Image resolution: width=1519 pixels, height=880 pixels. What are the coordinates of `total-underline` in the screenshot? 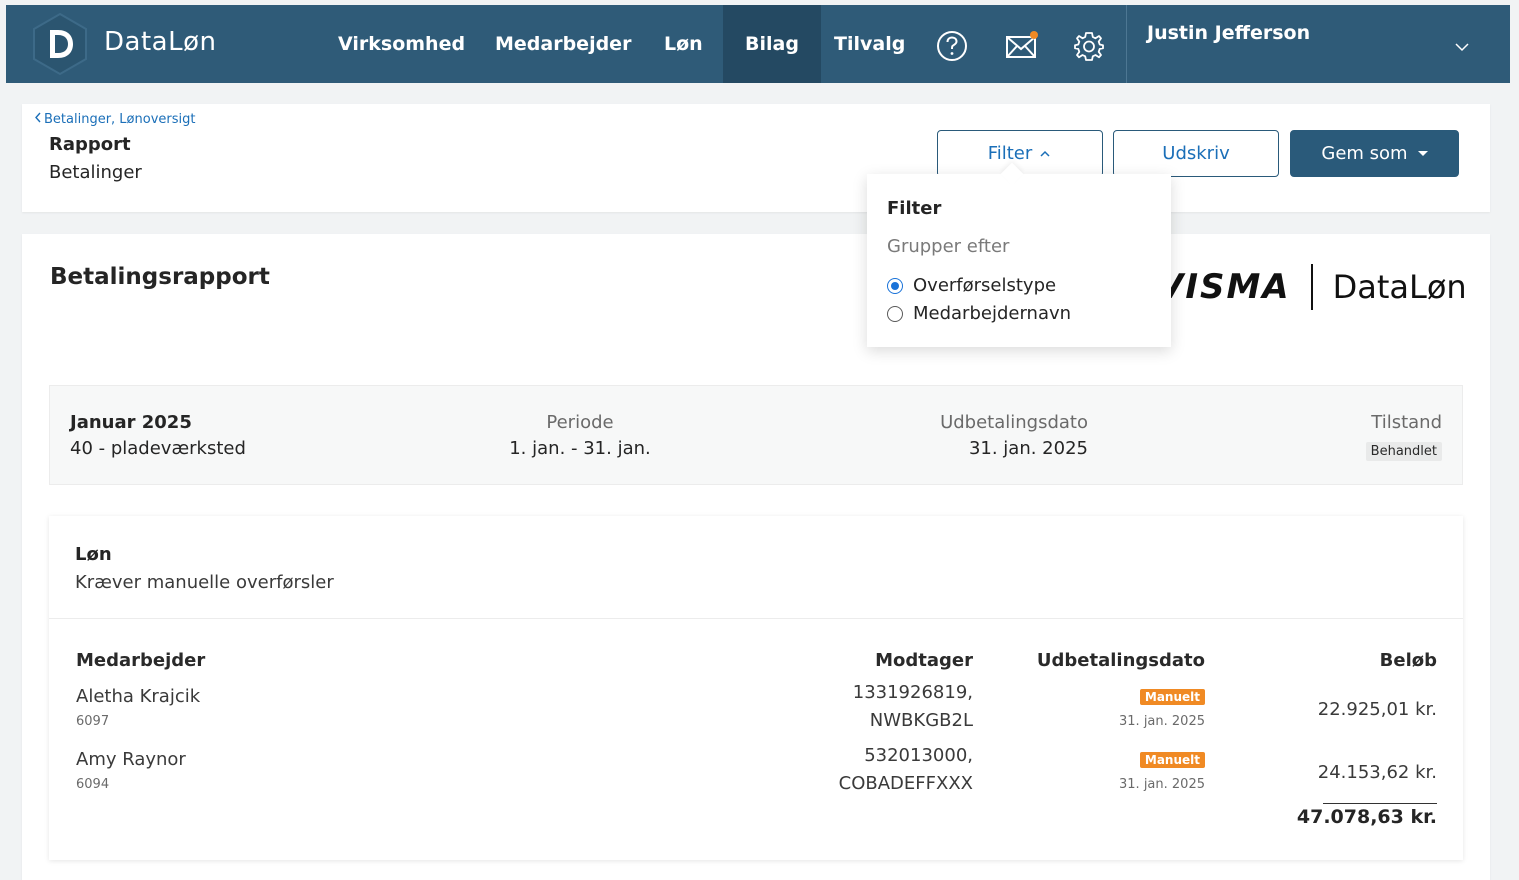 It's located at (1380, 803).